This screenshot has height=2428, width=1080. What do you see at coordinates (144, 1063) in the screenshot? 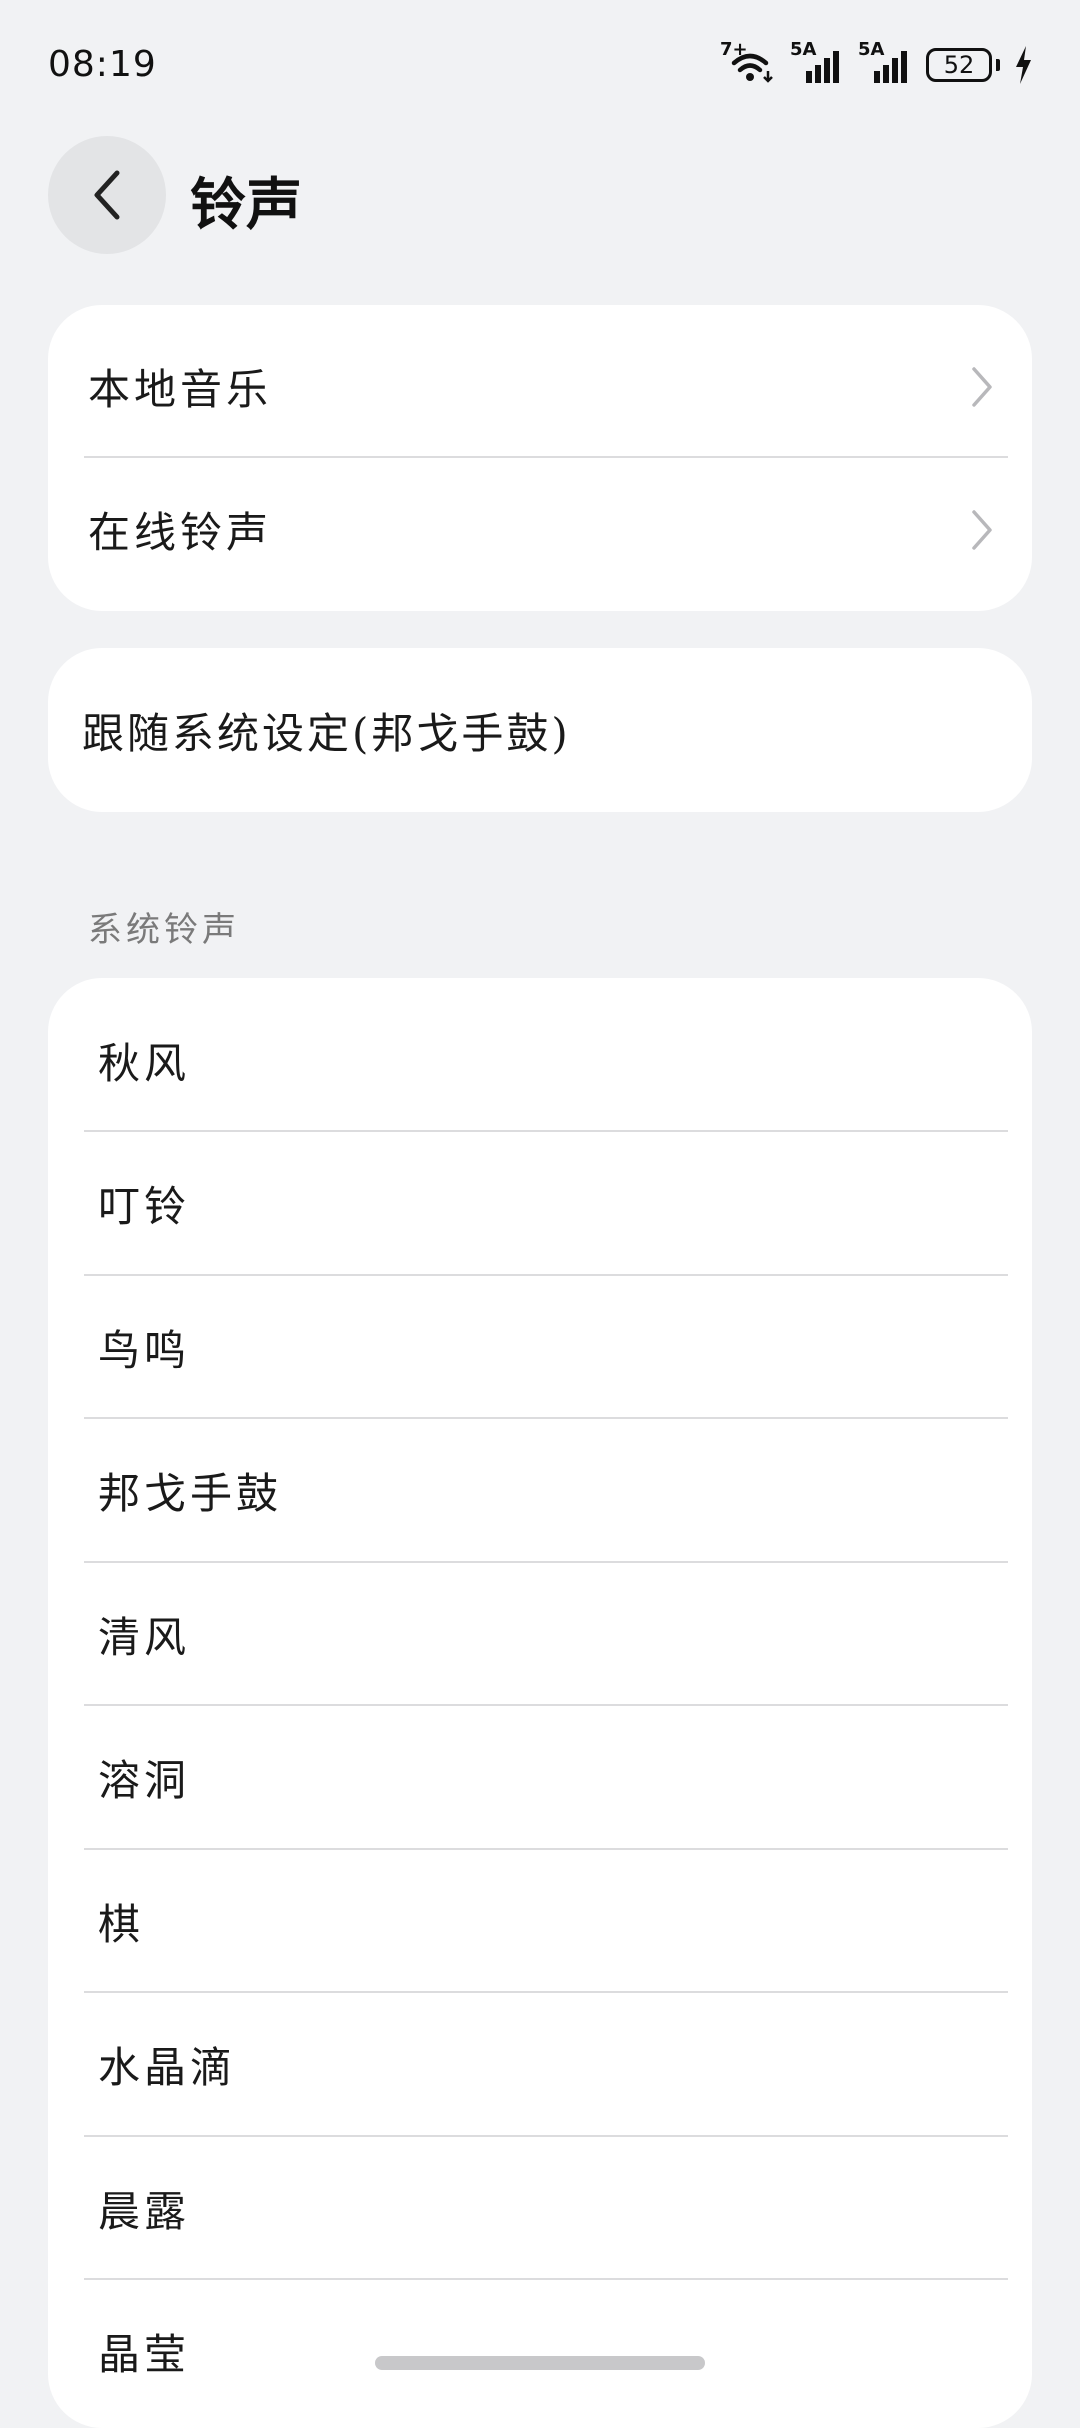
I see `ringtone-label: 秋风` at bounding box center [144, 1063].